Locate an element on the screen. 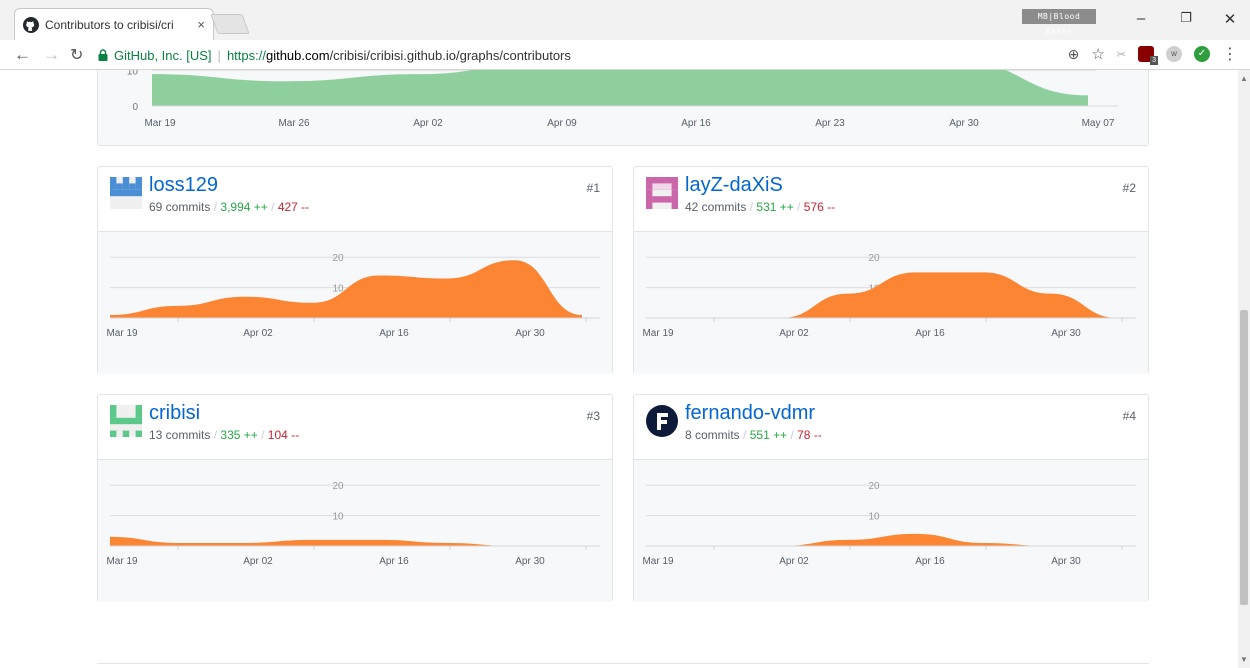 Image resolution: width=1250 pixels, height=668 pixels. scissors-icon: ✂ is located at coordinates (1121, 54).